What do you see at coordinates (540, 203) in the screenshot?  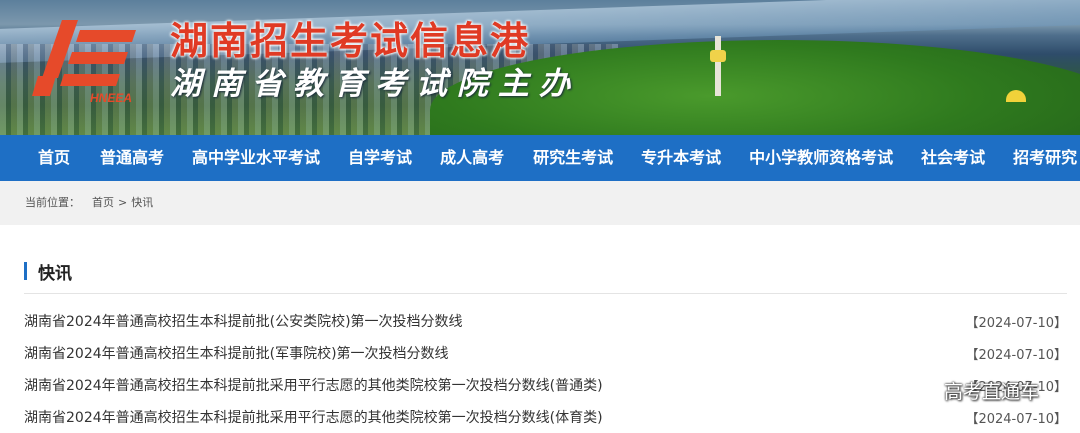 I see `breadcrumb-bar: 当前位置： 首页 > 快讯` at bounding box center [540, 203].